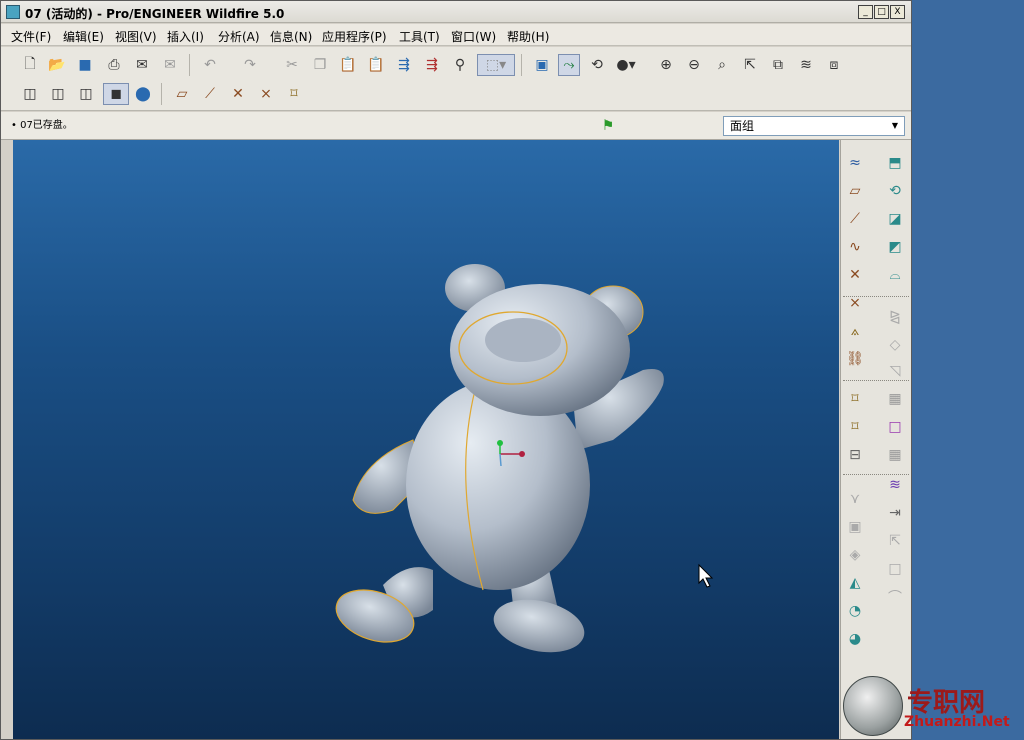 The height and width of the screenshot is (740, 1024). Describe the element at coordinates (895, 513) in the screenshot. I see `solidify-icon: ⇥` at that location.